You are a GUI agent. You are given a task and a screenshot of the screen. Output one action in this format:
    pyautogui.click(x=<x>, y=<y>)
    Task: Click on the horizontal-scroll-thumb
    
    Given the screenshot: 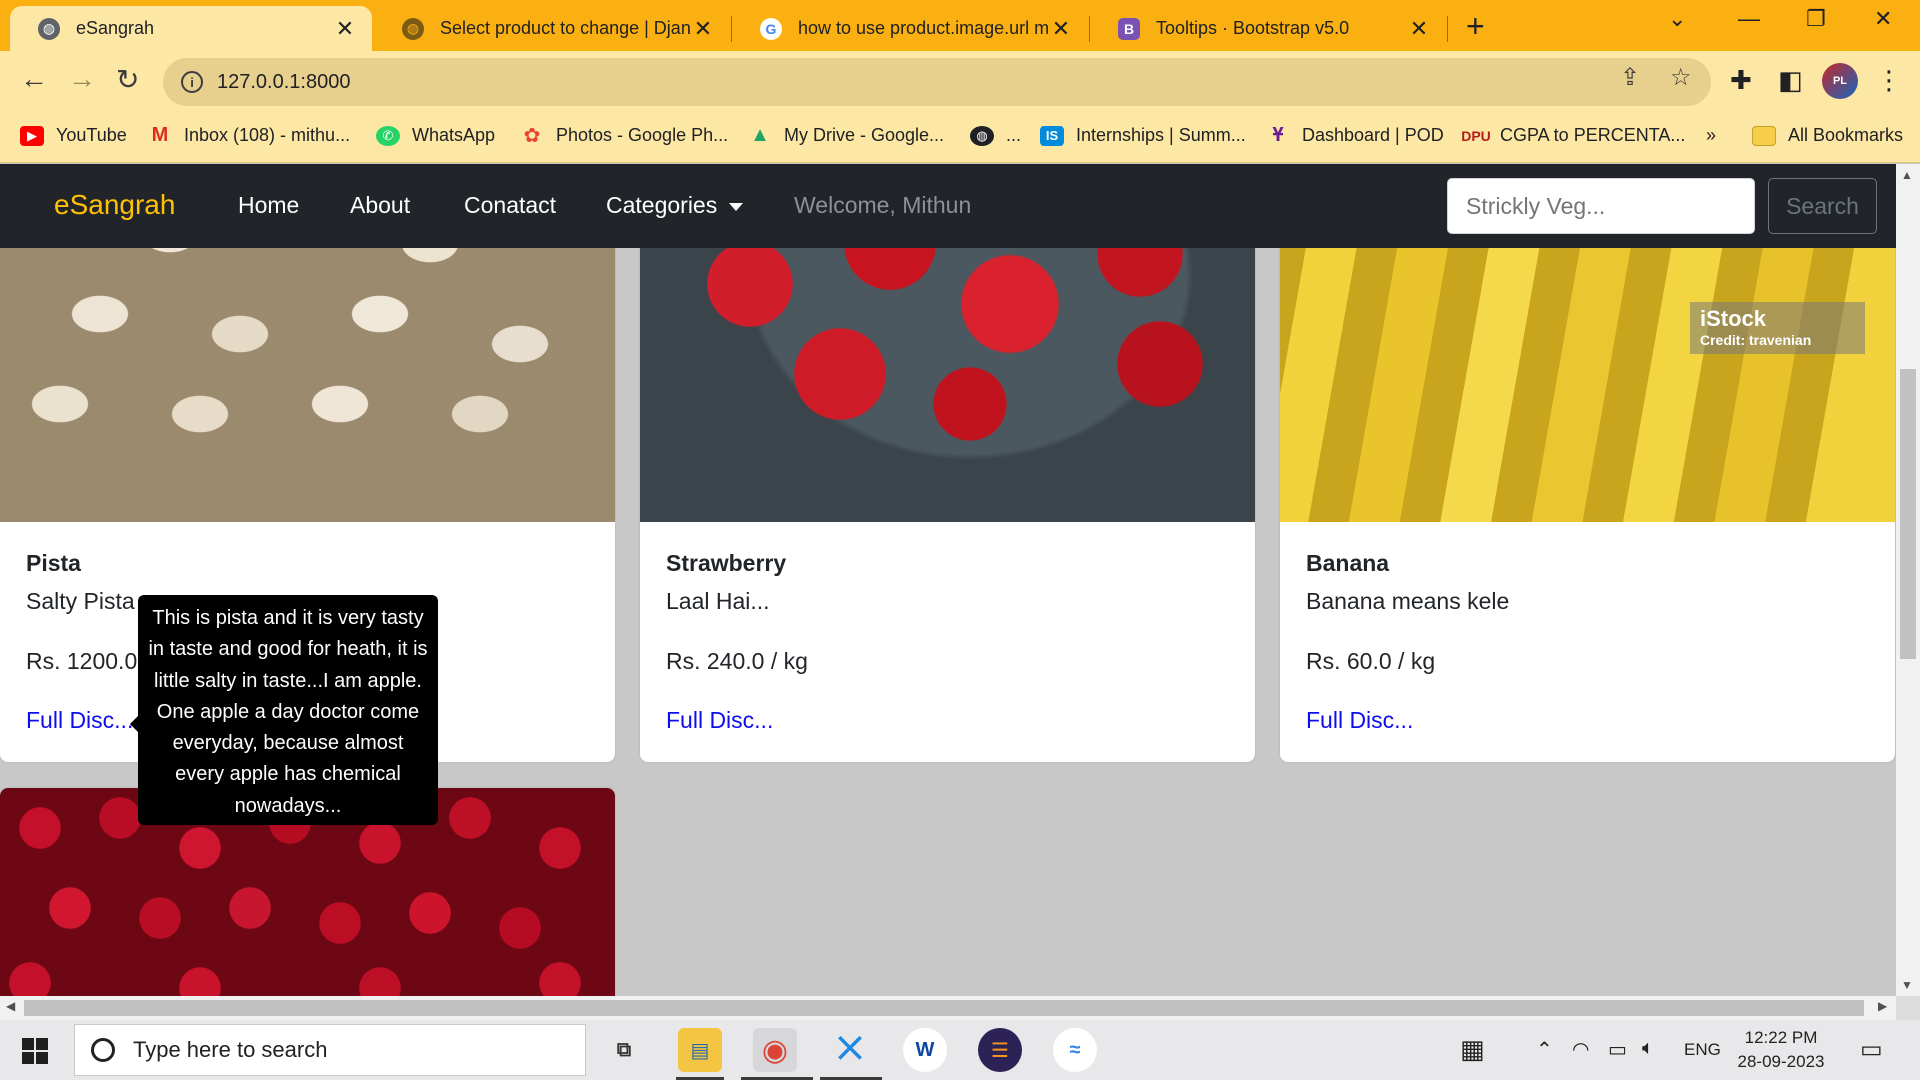 What is the action you would take?
    pyautogui.click(x=944, y=1008)
    